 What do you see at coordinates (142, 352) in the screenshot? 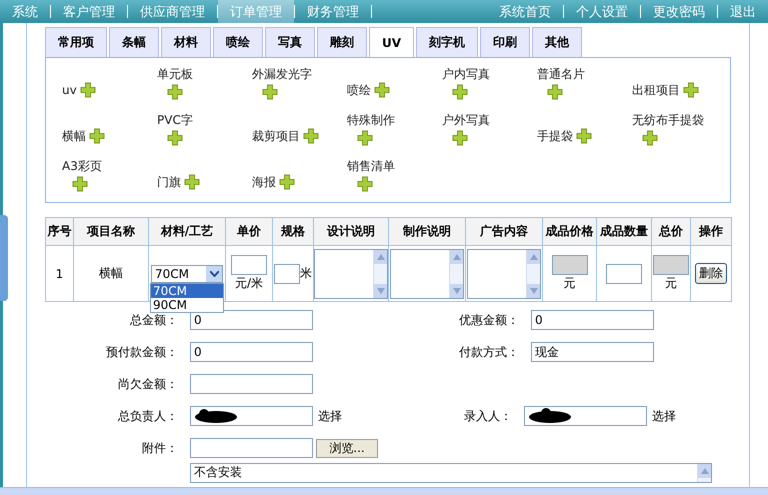
I see `form-label: 预付款金额：` at bounding box center [142, 352].